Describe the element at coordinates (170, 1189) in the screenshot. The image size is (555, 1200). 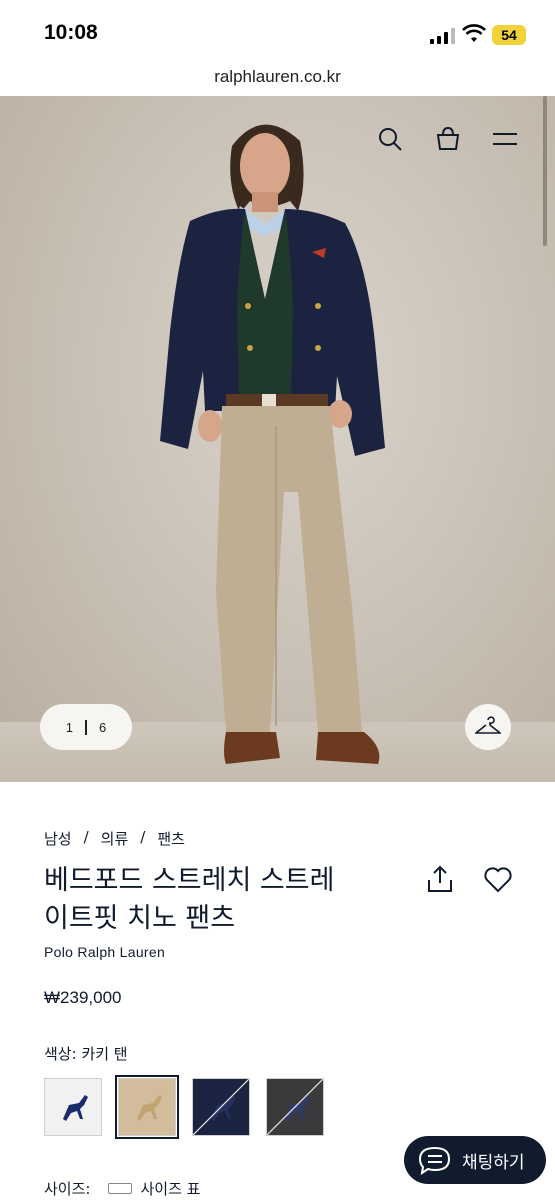
I see `size-guide-text: 사이즈 표` at that location.